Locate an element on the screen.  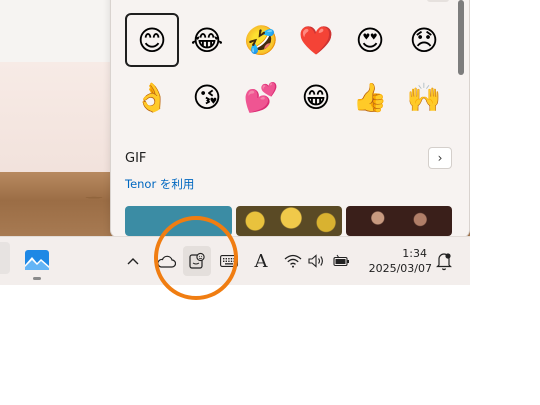
emoji-face-with-tears-of-joy: 😂 is located at coordinates (207, 40).